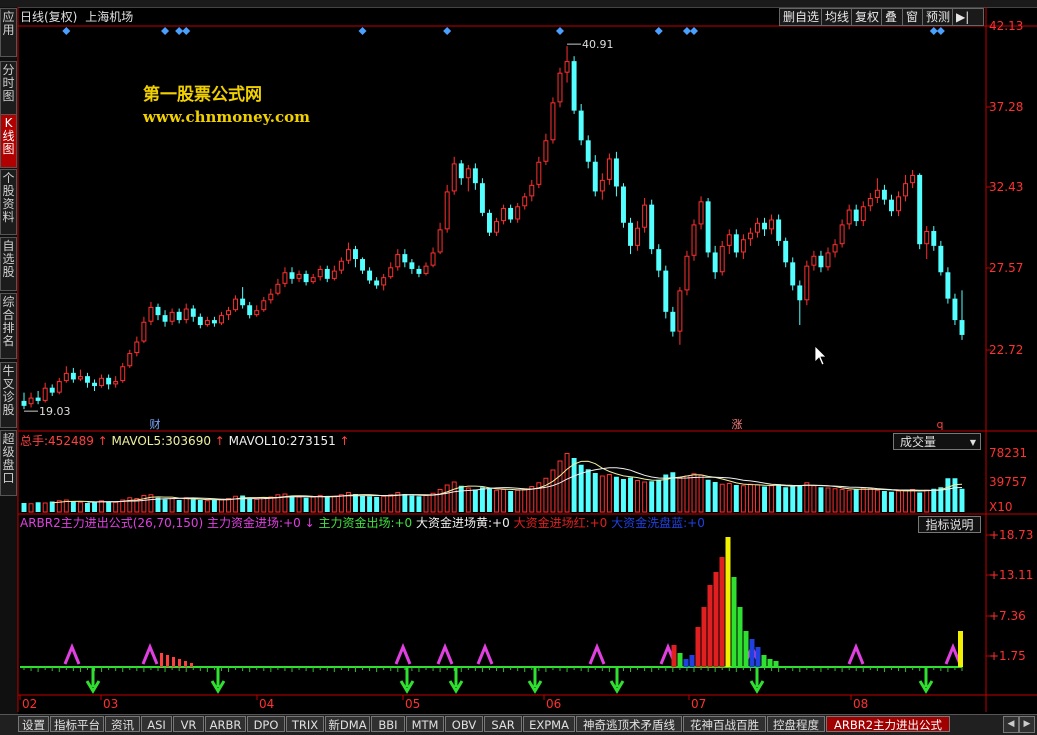 Image resolution: width=1037 pixels, height=735 pixels. What do you see at coordinates (388, 724) in the screenshot?
I see `bottom-tab-9: BBI` at bounding box center [388, 724].